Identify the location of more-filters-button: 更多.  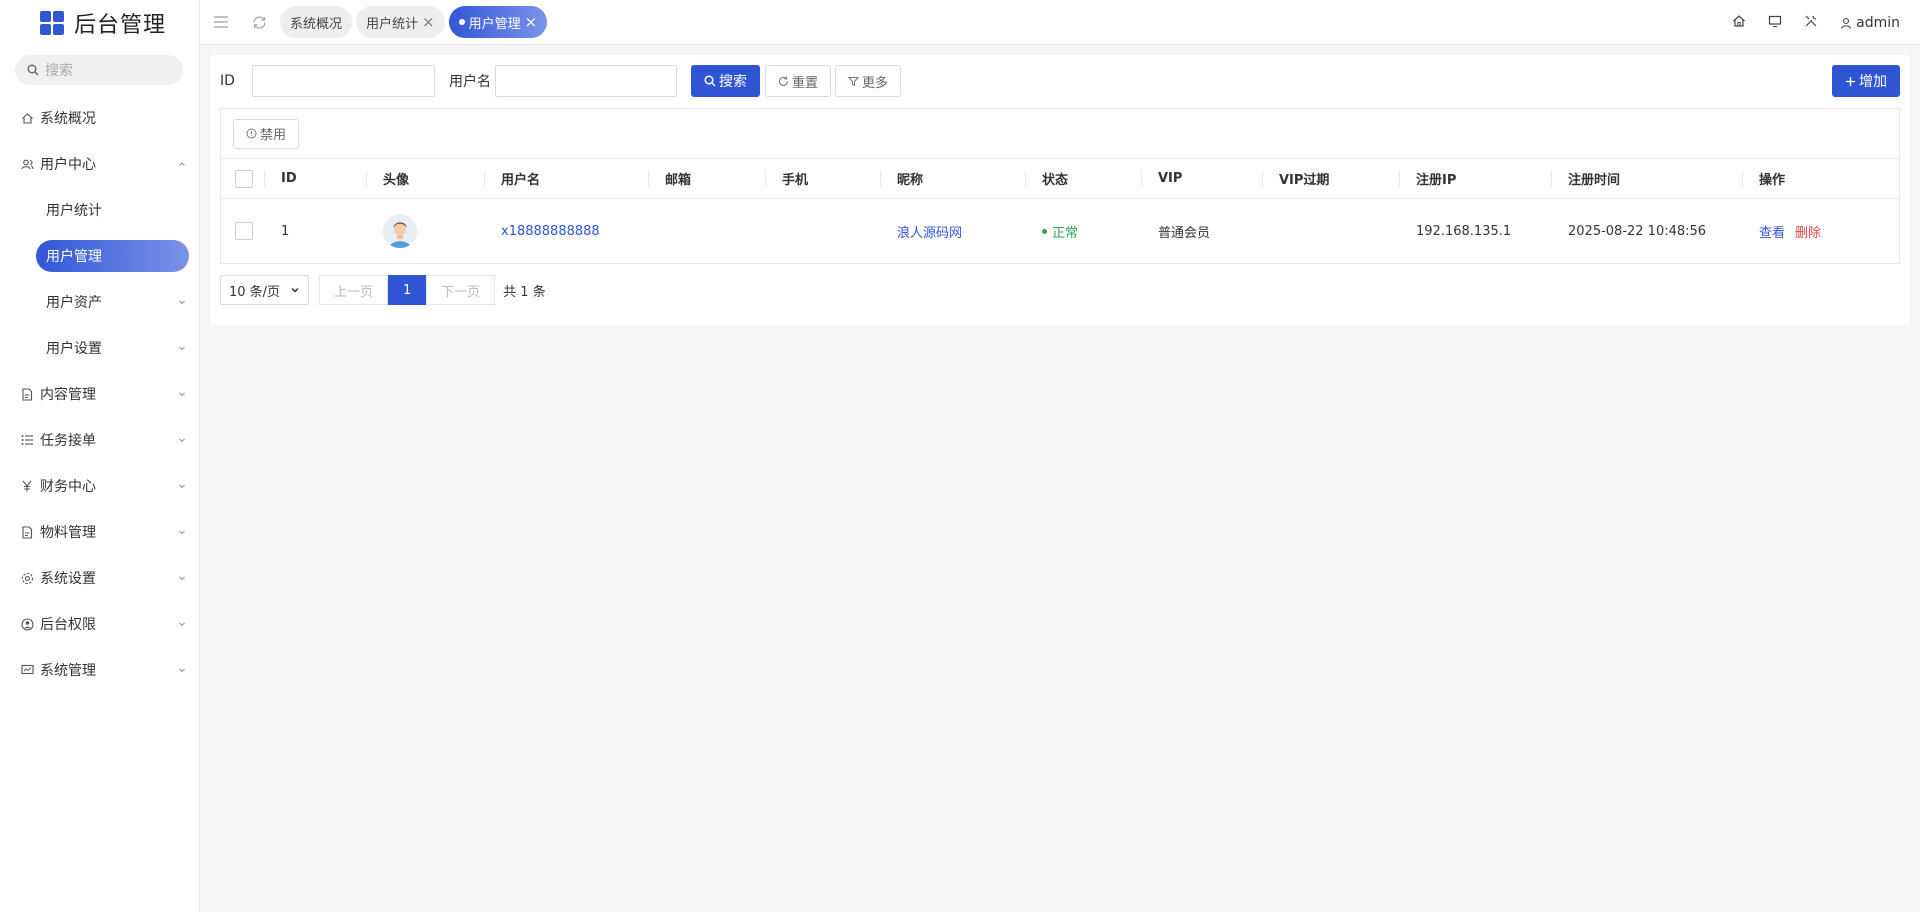
(868, 81).